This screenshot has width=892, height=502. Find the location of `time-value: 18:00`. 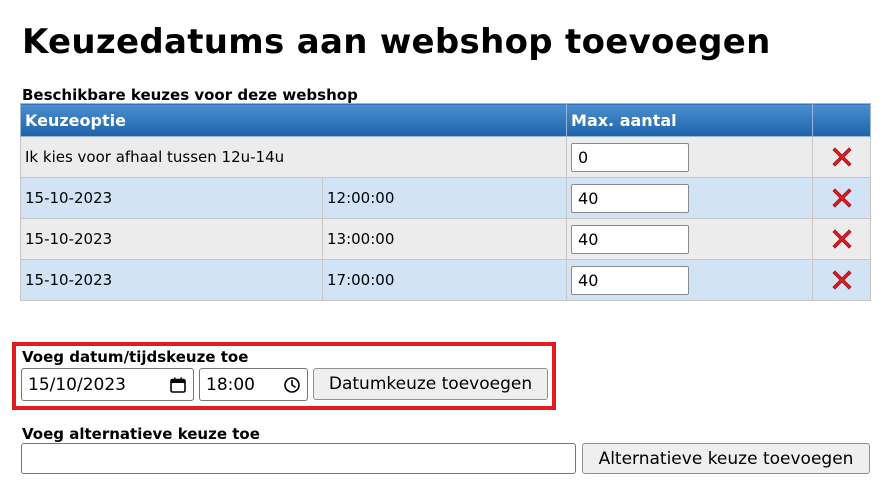

time-value: 18:00 is located at coordinates (230, 384).